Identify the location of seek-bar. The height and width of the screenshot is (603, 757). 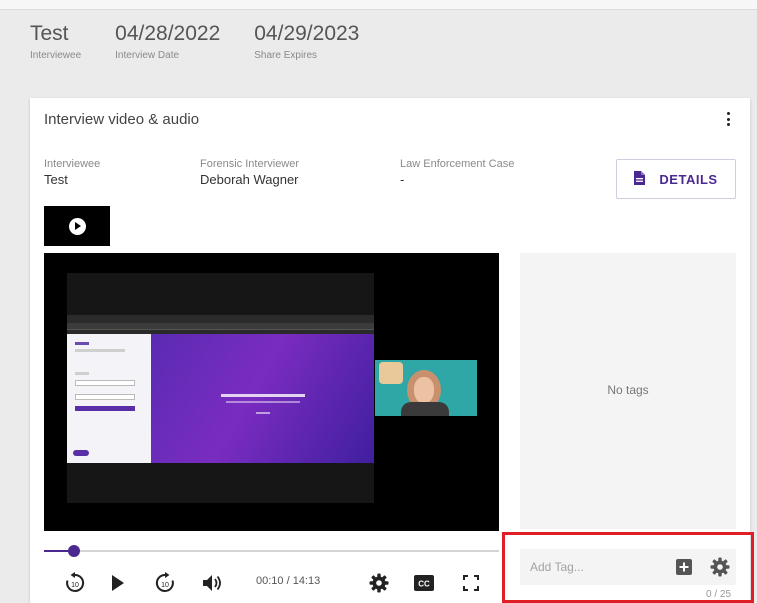
(271, 551).